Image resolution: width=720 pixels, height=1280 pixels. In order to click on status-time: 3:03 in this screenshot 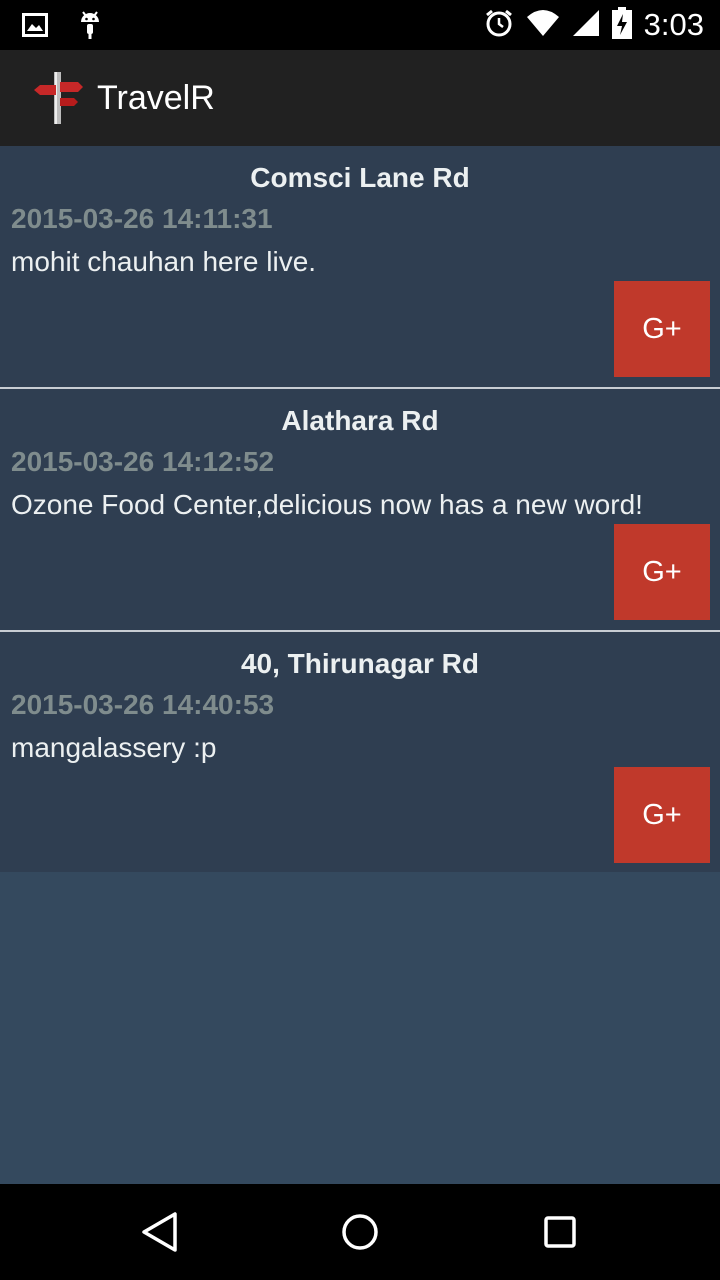, I will do `click(673, 24)`.